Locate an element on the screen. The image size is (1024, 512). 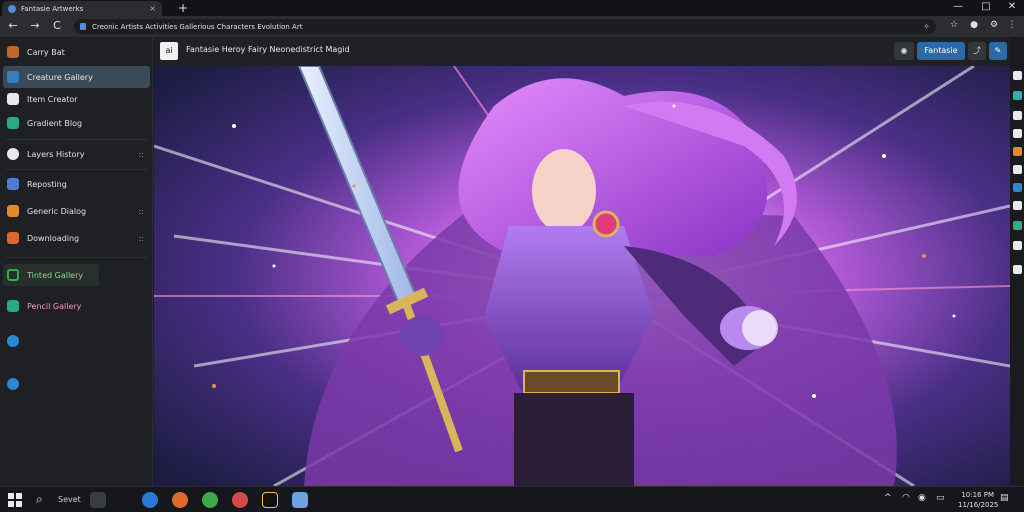
site-info-icon is located at coordinates (83, 26).